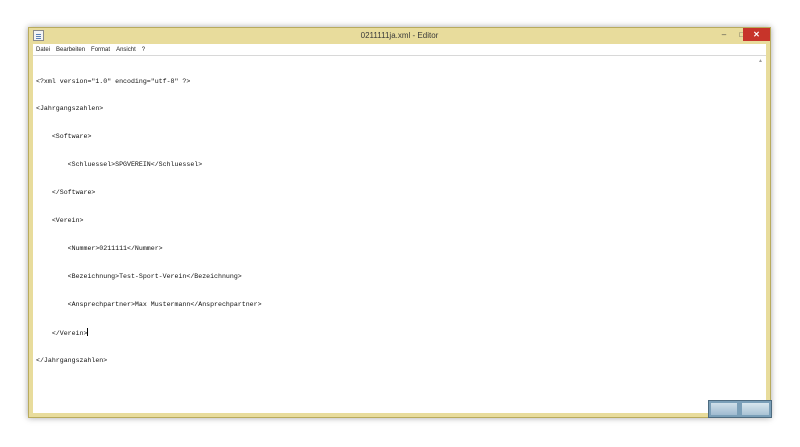 The width and height of the screenshot is (800, 447). Describe the element at coordinates (72, 360) in the screenshot. I see `text-line: </Jahrgangszahlen>` at that location.